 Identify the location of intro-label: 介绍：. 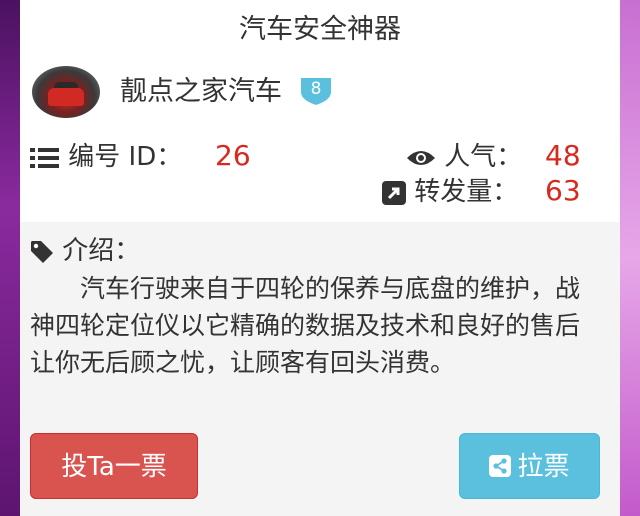
(101, 251).